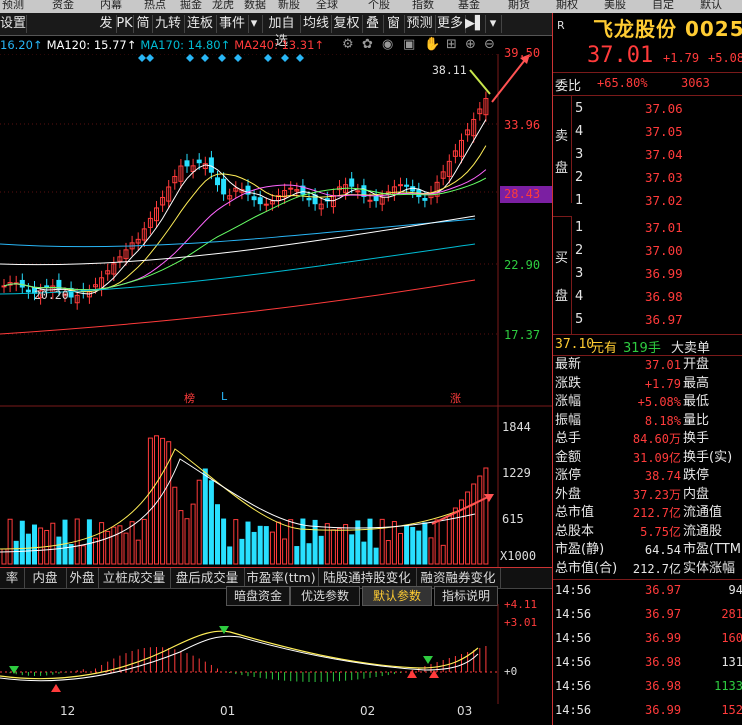 The image size is (742, 725). Describe the element at coordinates (647, 131) in the screenshot. I see `ask-row: 4 37.05` at that location.